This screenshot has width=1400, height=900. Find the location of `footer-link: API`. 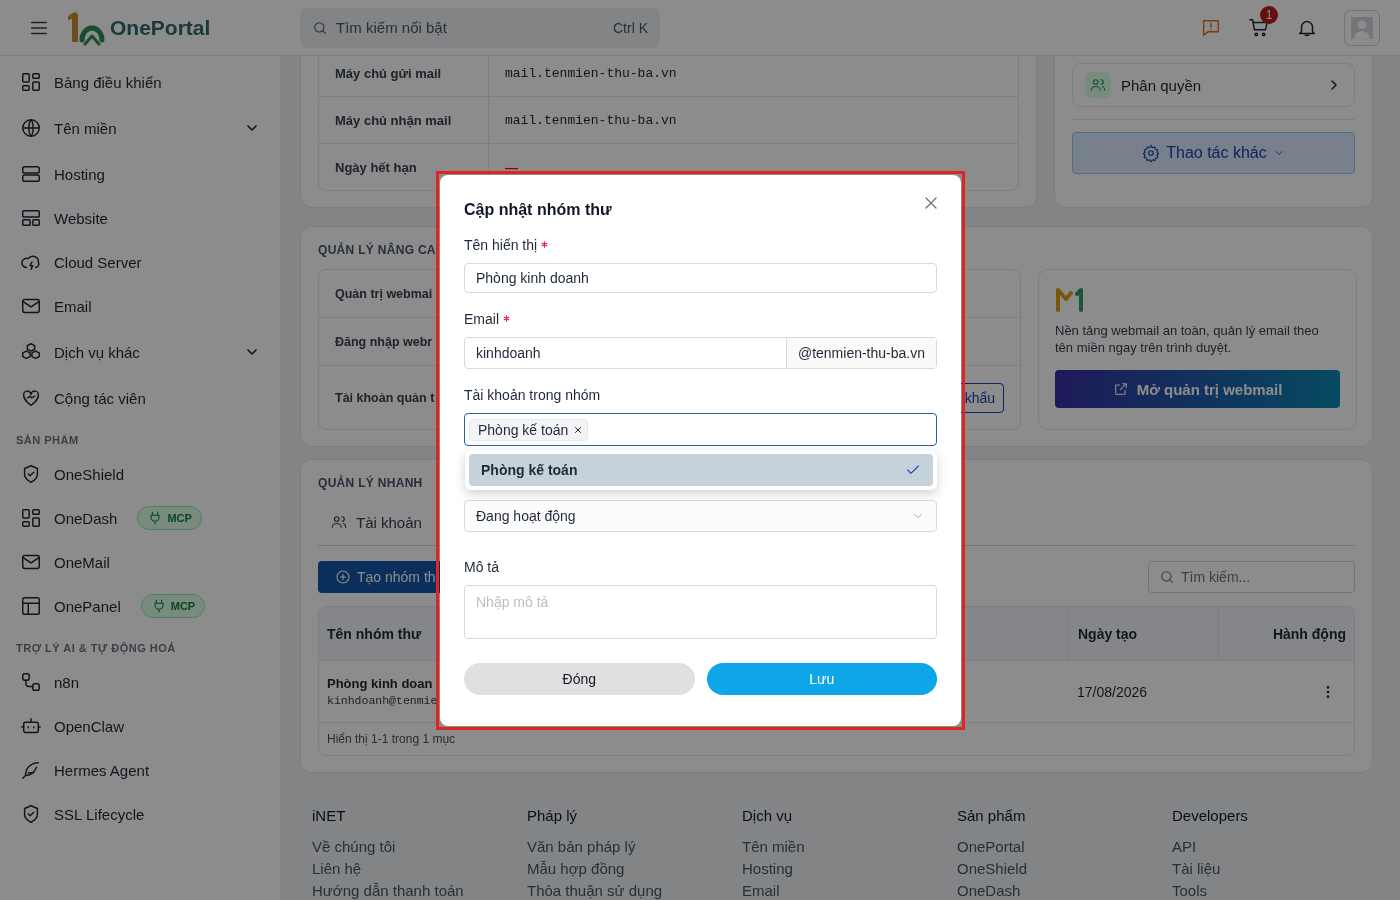

footer-link: API is located at coordinates (1279, 846).